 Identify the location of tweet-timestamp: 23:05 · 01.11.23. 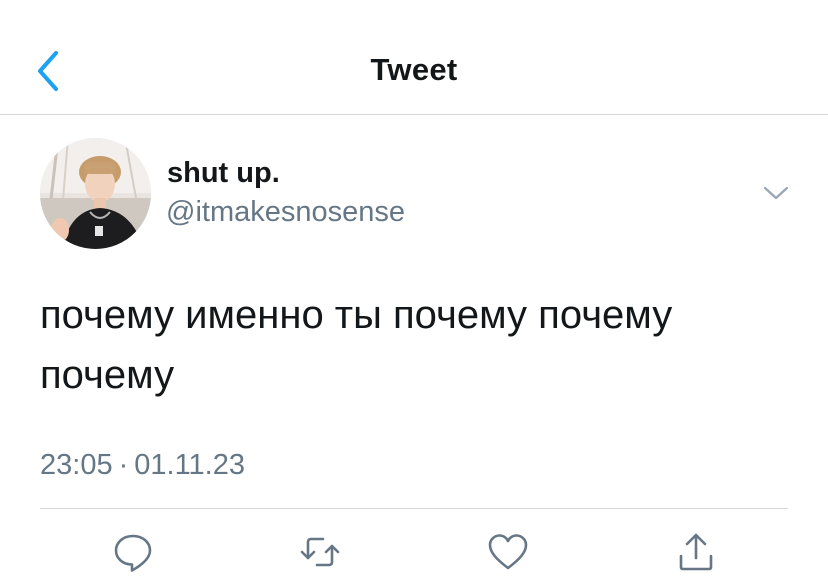
(142, 465).